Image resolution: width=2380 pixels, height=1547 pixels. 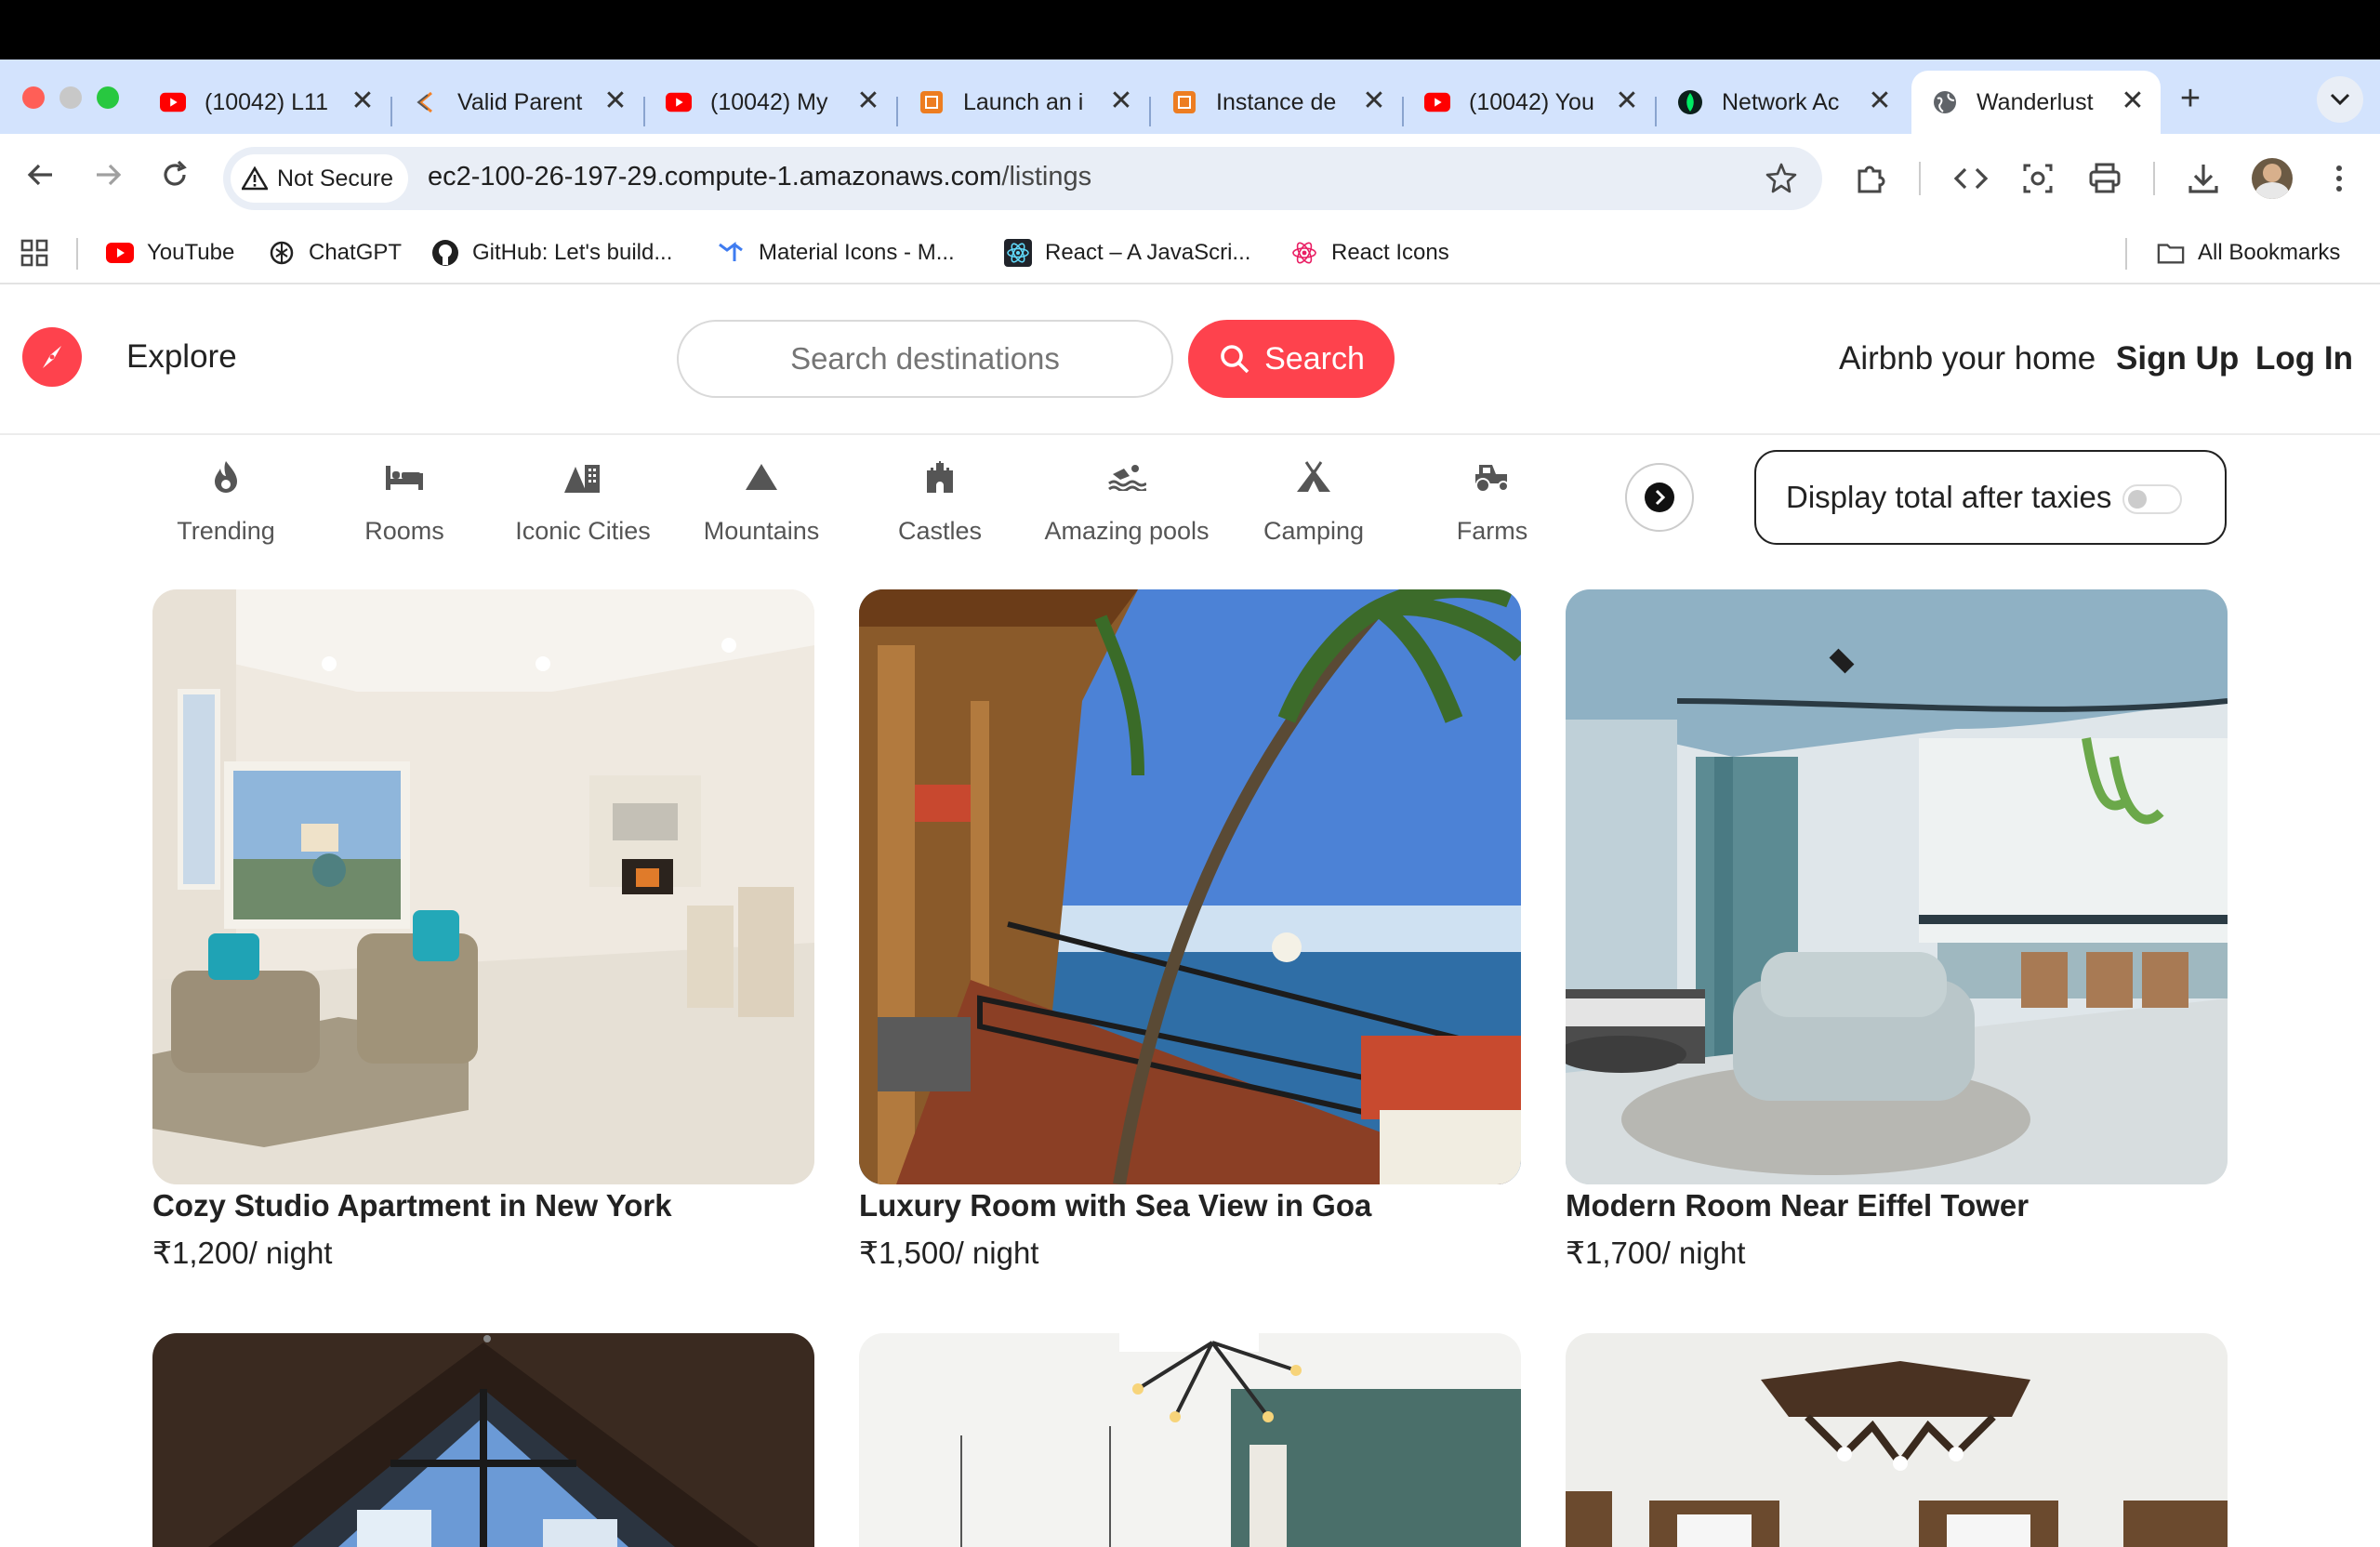 What do you see at coordinates (107, 178) in the screenshot?
I see `forward-button` at bounding box center [107, 178].